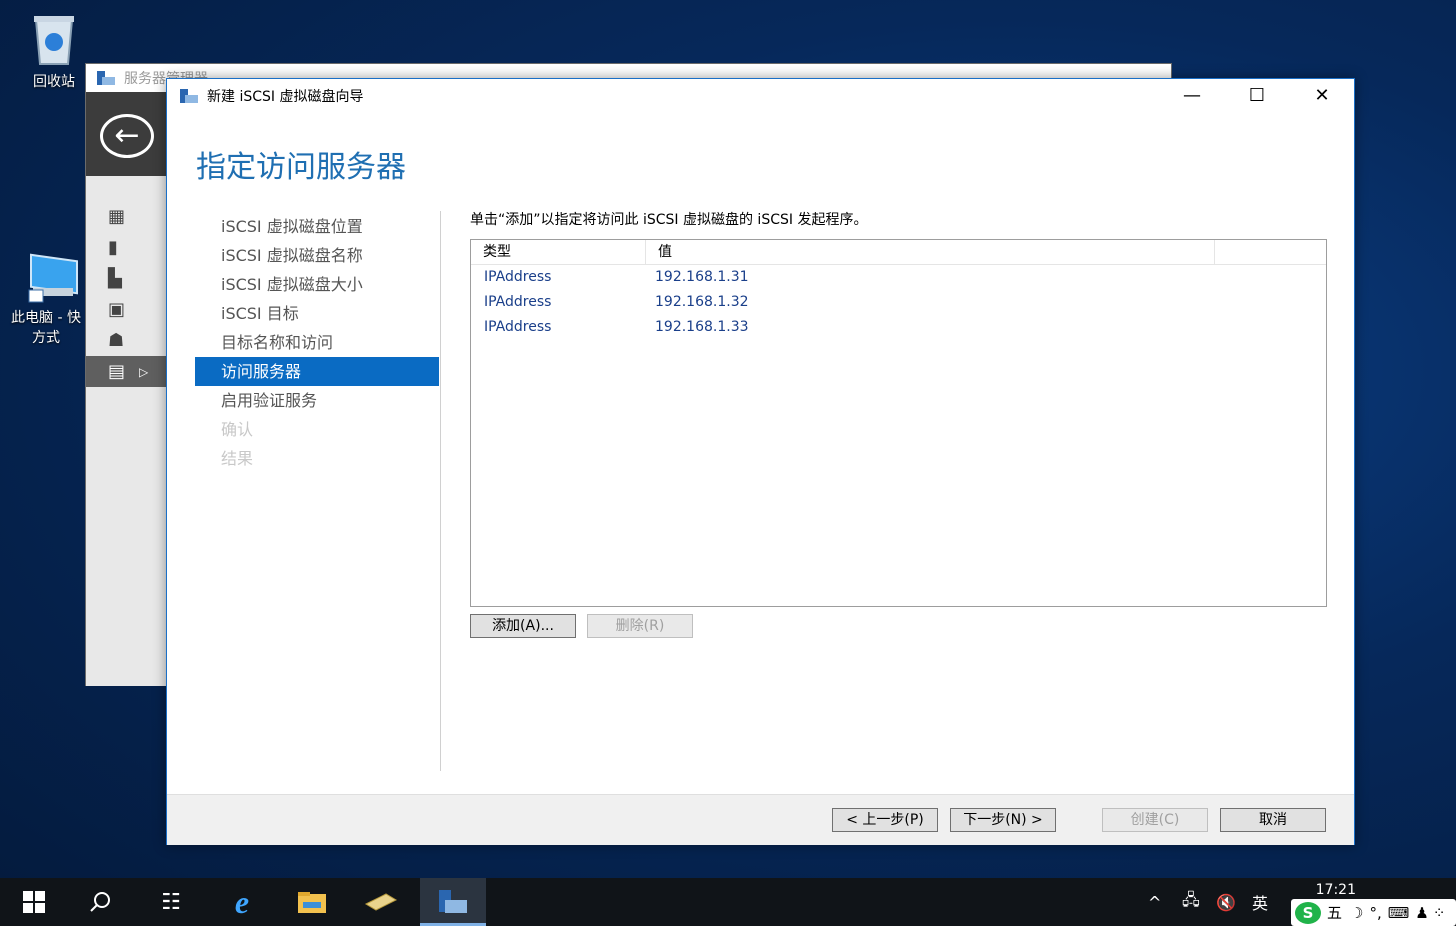 Image resolution: width=1456 pixels, height=926 pixels. I want to click on cell-value: 192.168.1.32, so click(702, 302).